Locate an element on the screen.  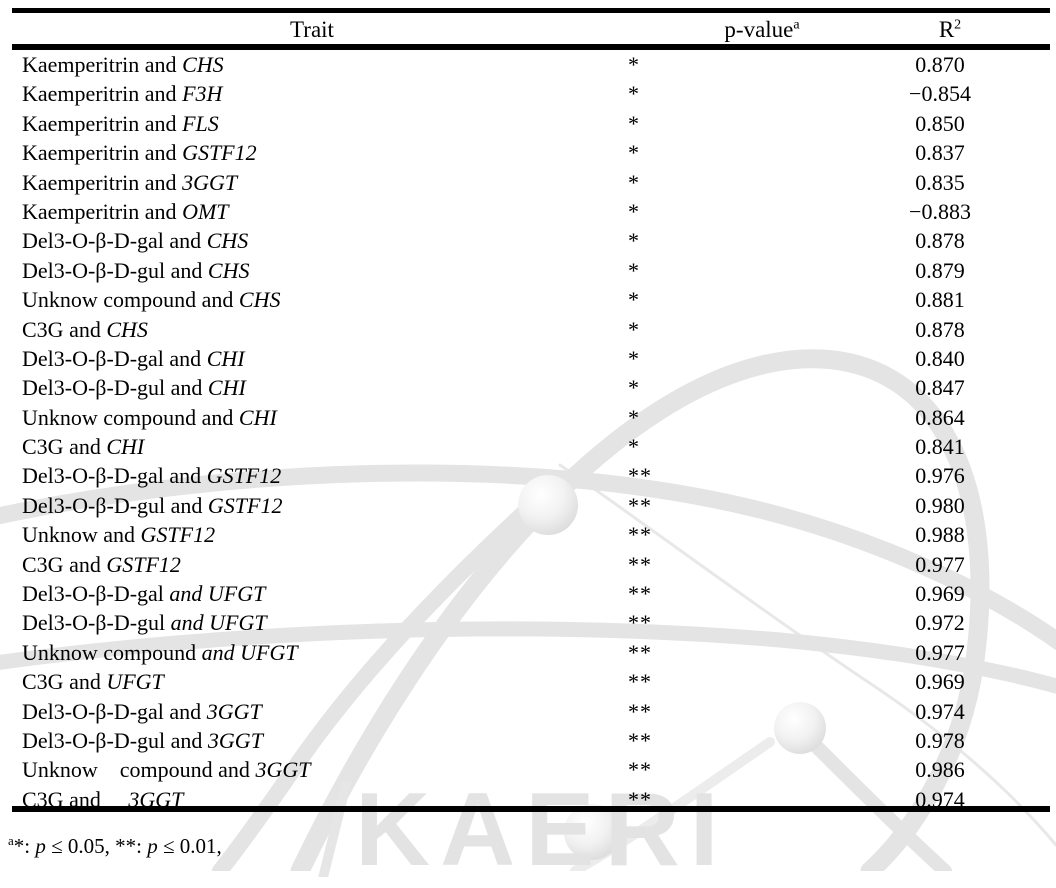
cell-trait: Del3-O-β-D-gul and UFGT is located at coordinates (144, 622).